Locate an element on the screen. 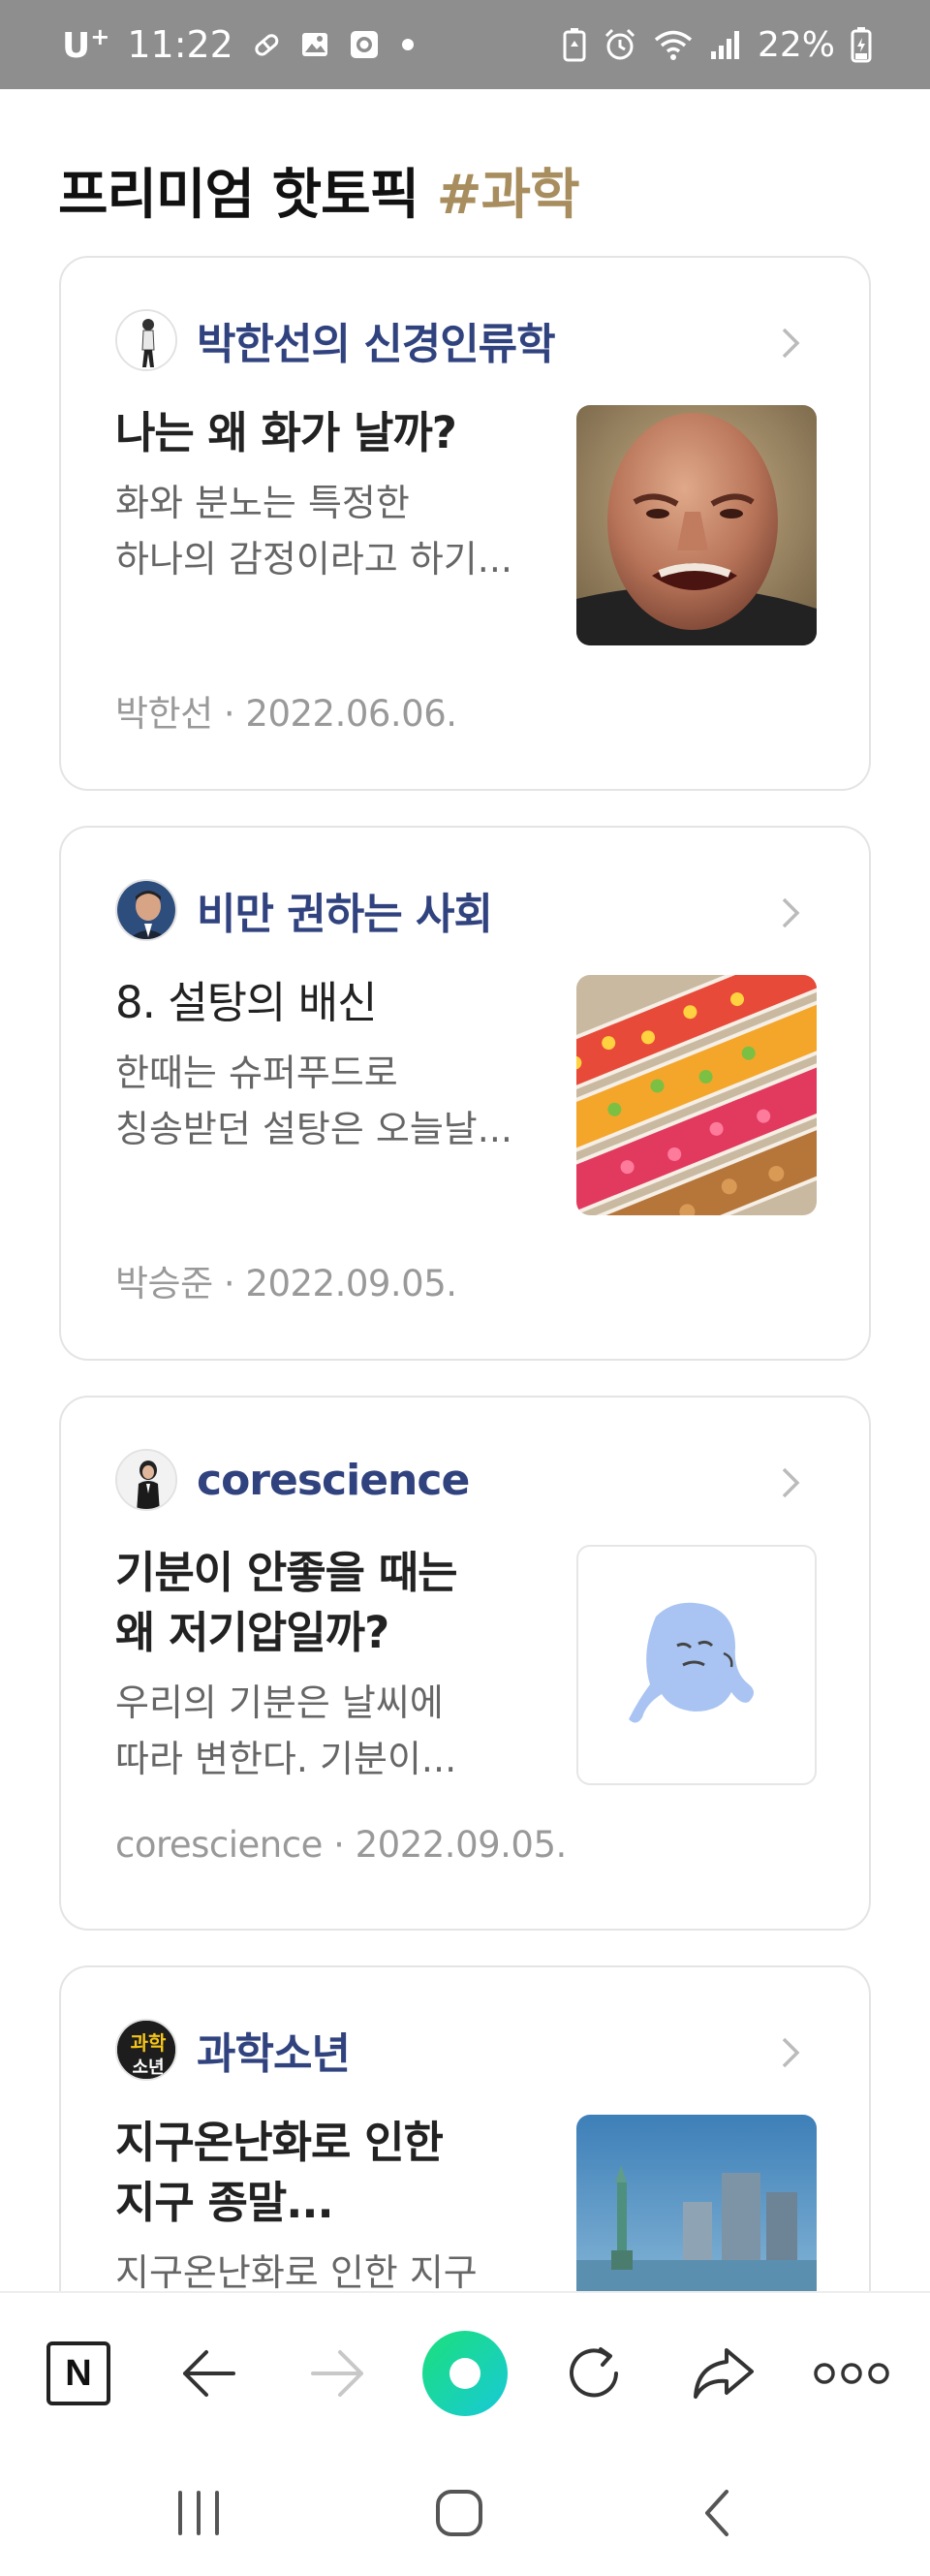  status-right: 22% is located at coordinates (717, 44).